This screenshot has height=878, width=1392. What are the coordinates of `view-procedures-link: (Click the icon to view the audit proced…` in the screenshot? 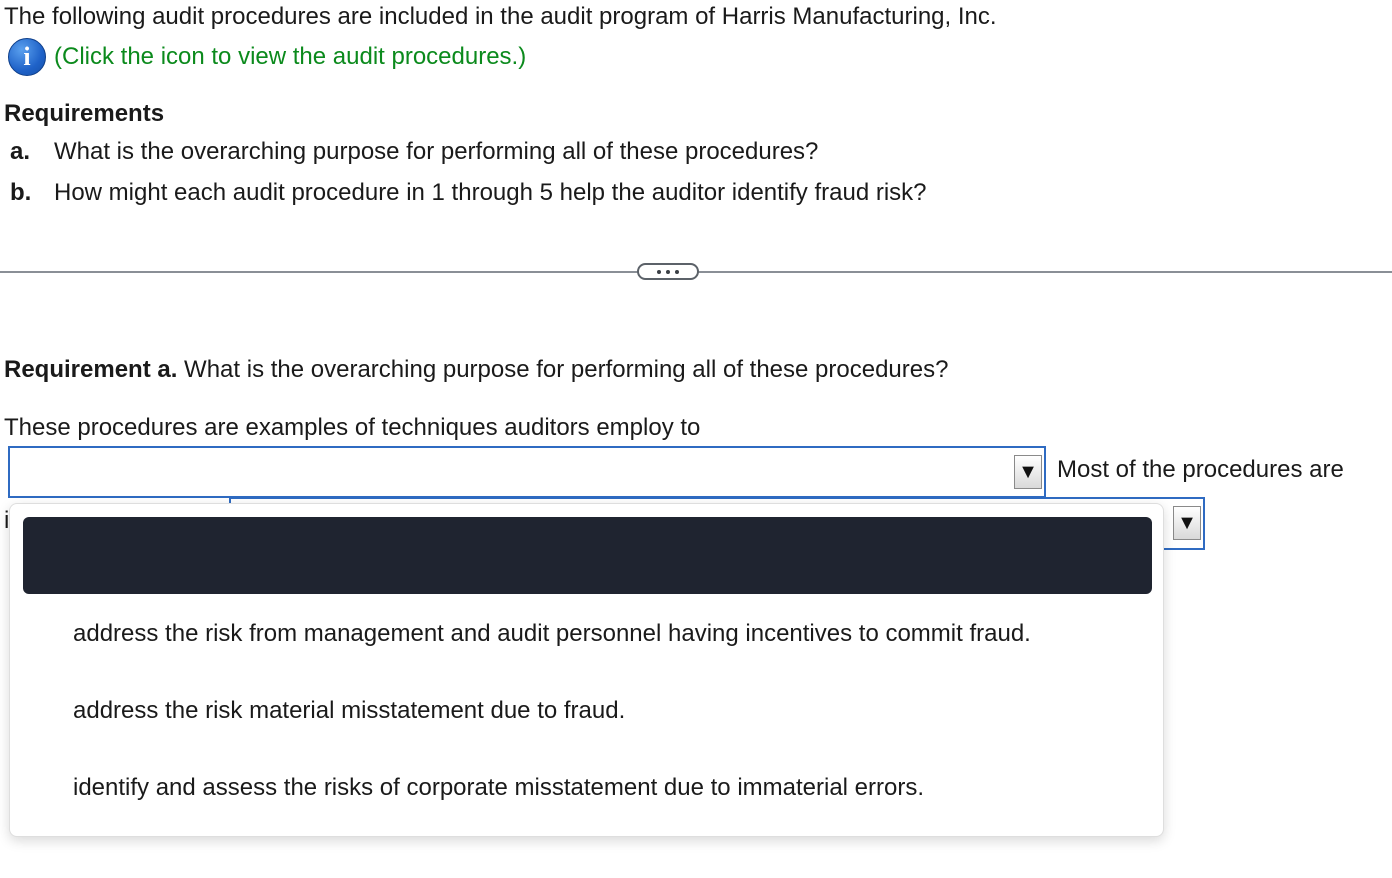 It's located at (290, 57).